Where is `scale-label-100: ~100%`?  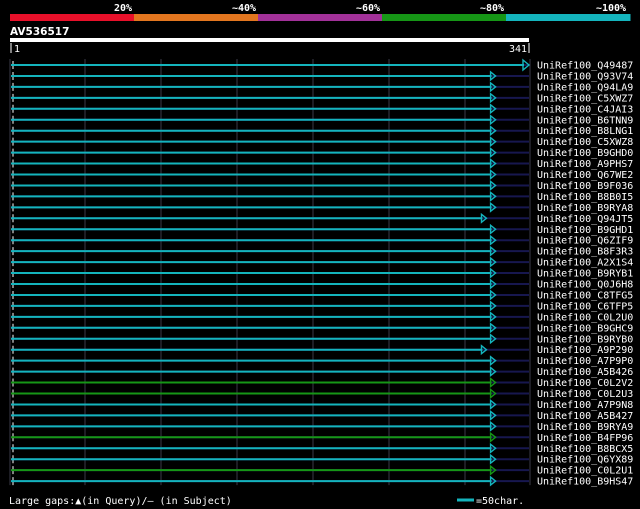 scale-label-100: ~100% is located at coordinates (611, 8).